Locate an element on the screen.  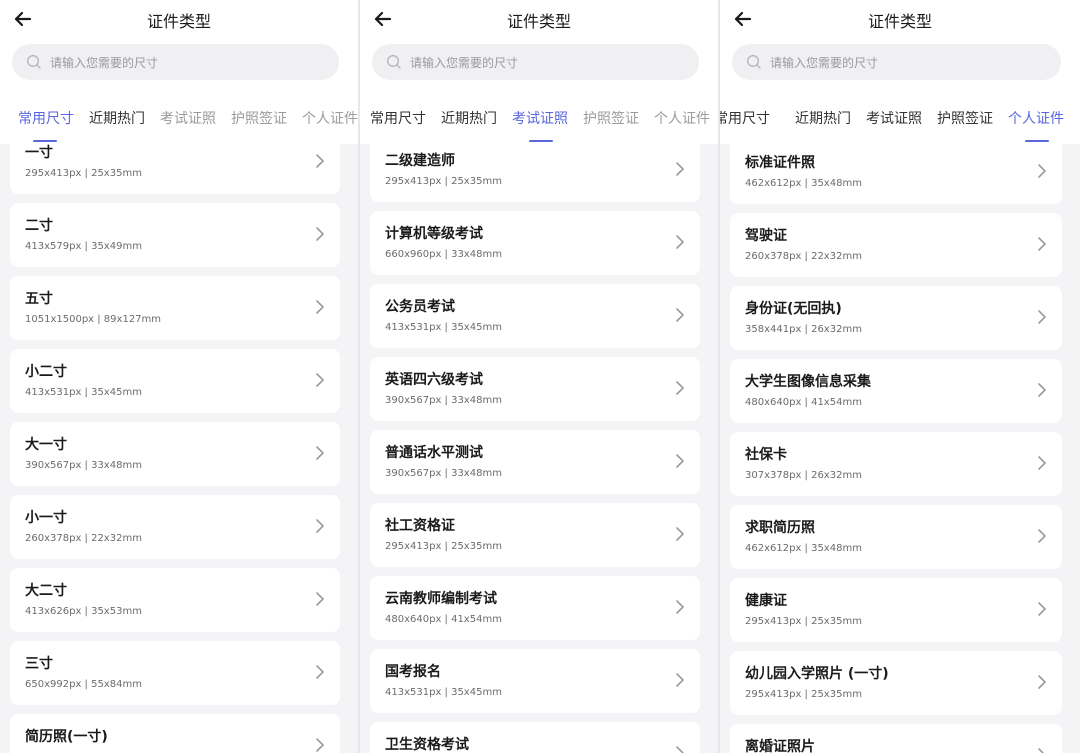
item-name: 社工资格证 is located at coordinates (420, 526).